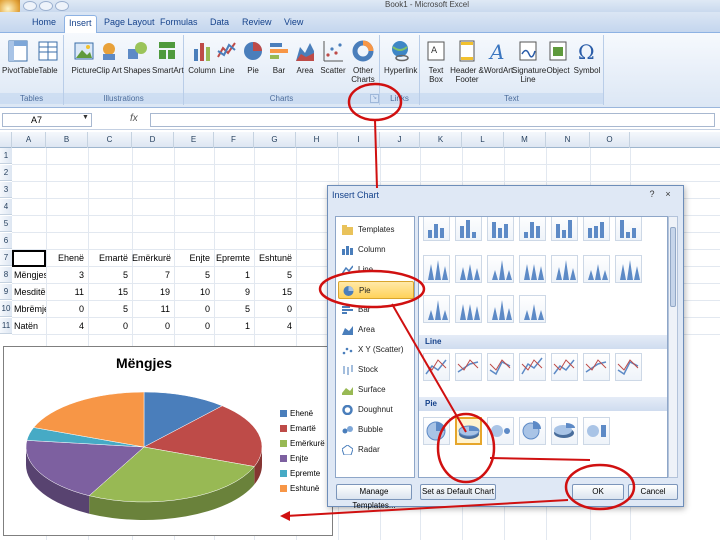 The height and width of the screenshot is (540, 720). What do you see at coordinates (376, 390) in the screenshot?
I see `chart-type-surface: Surface` at bounding box center [376, 390].